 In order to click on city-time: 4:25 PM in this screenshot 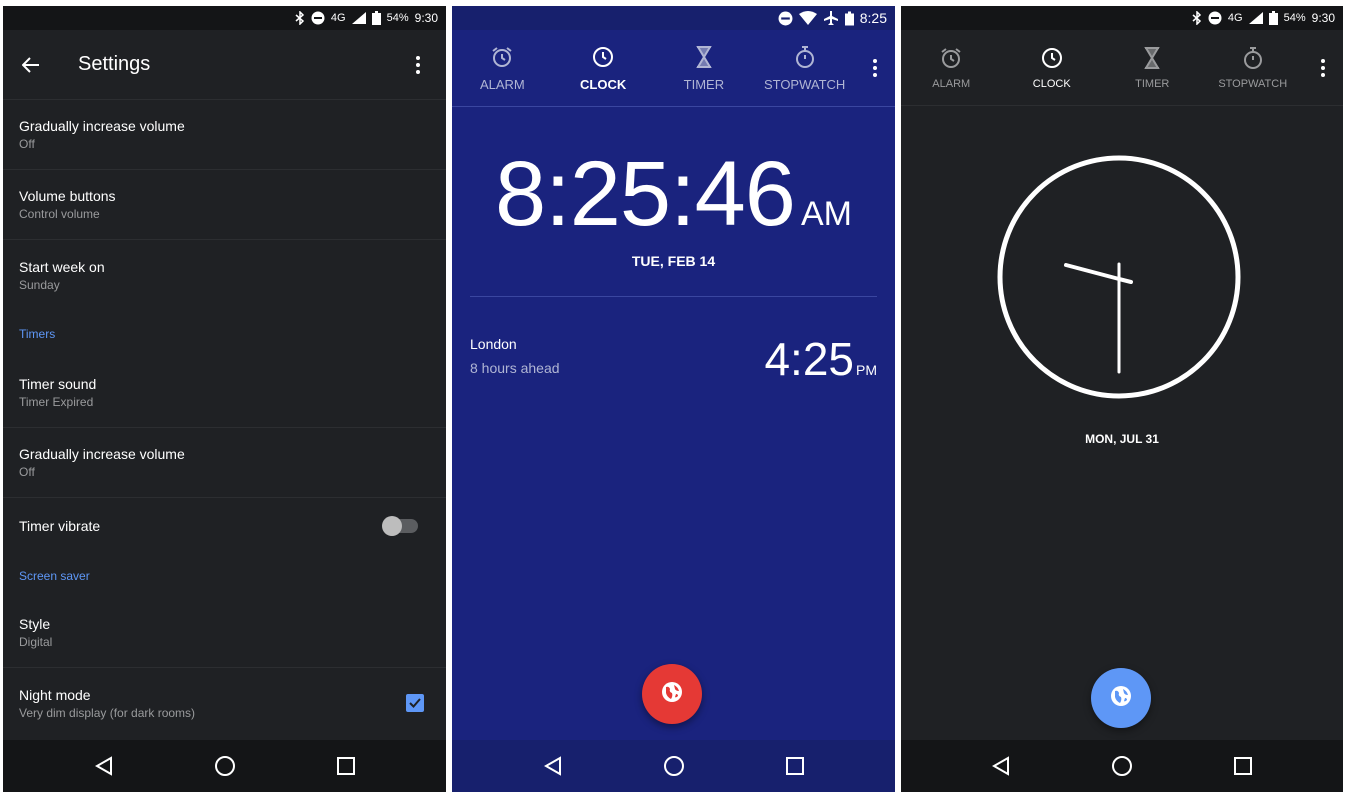, I will do `click(820, 359)`.